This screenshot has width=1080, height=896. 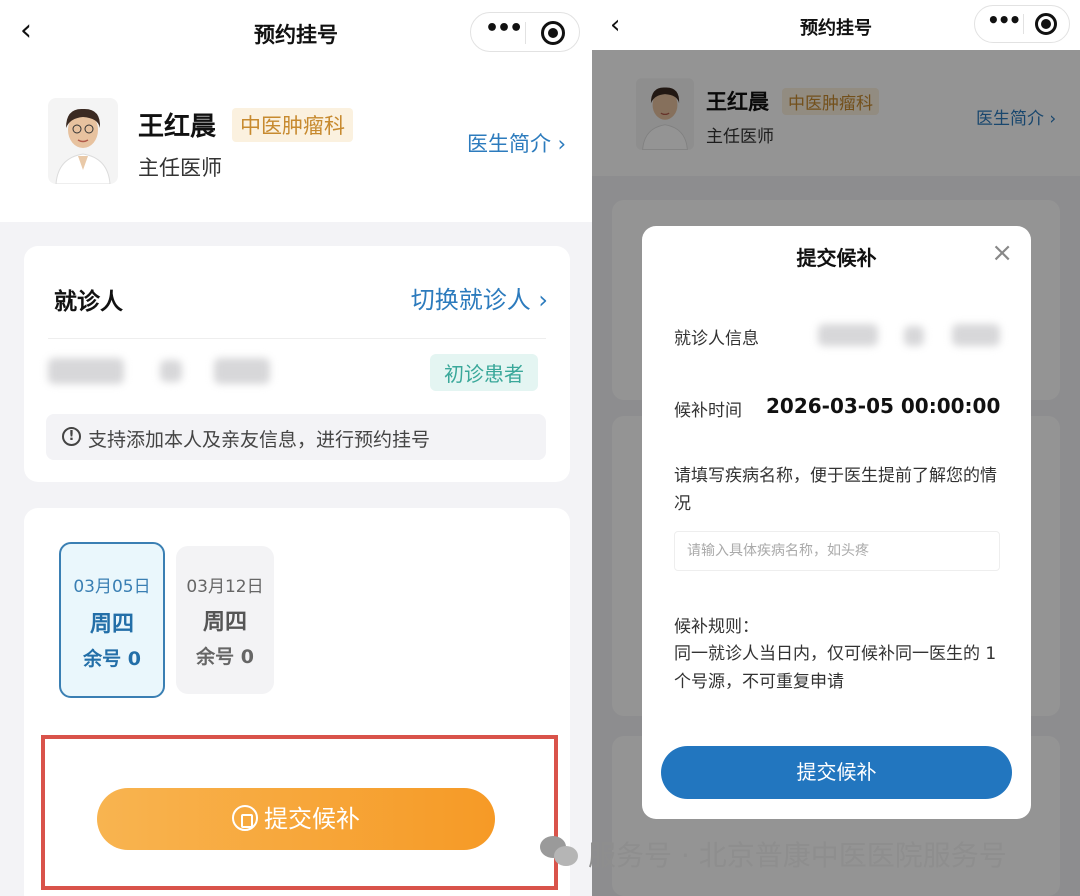 I want to click on patient-notice: ! 支持添加本人及亲友信息，进行预约挂号, so click(x=296, y=437).